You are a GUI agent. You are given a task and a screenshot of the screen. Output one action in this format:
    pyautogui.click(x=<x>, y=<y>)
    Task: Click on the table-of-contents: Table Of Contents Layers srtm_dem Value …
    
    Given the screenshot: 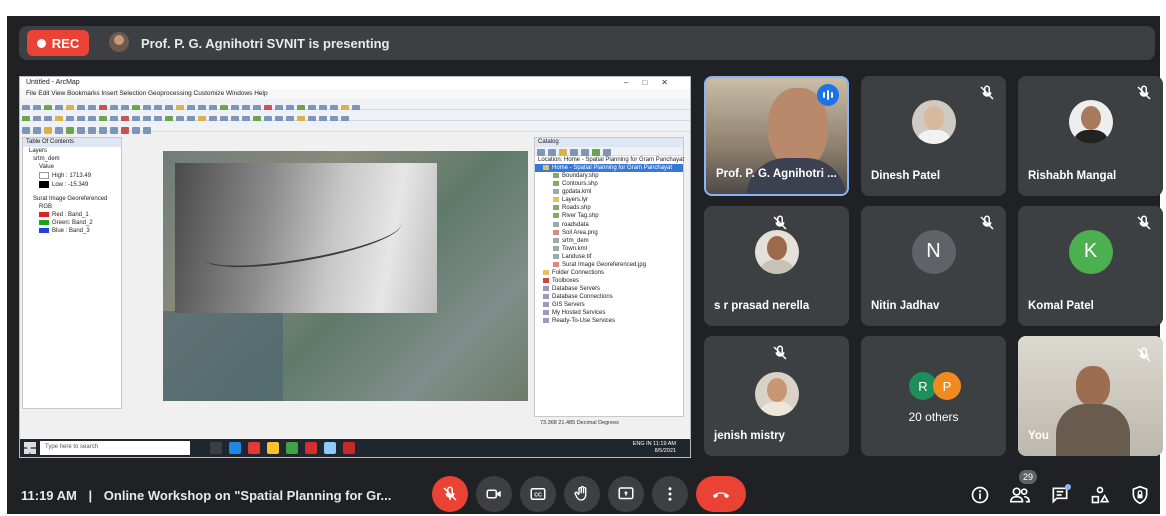 What is the action you would take?
    pyautogui.click(x=72, y=273)
    